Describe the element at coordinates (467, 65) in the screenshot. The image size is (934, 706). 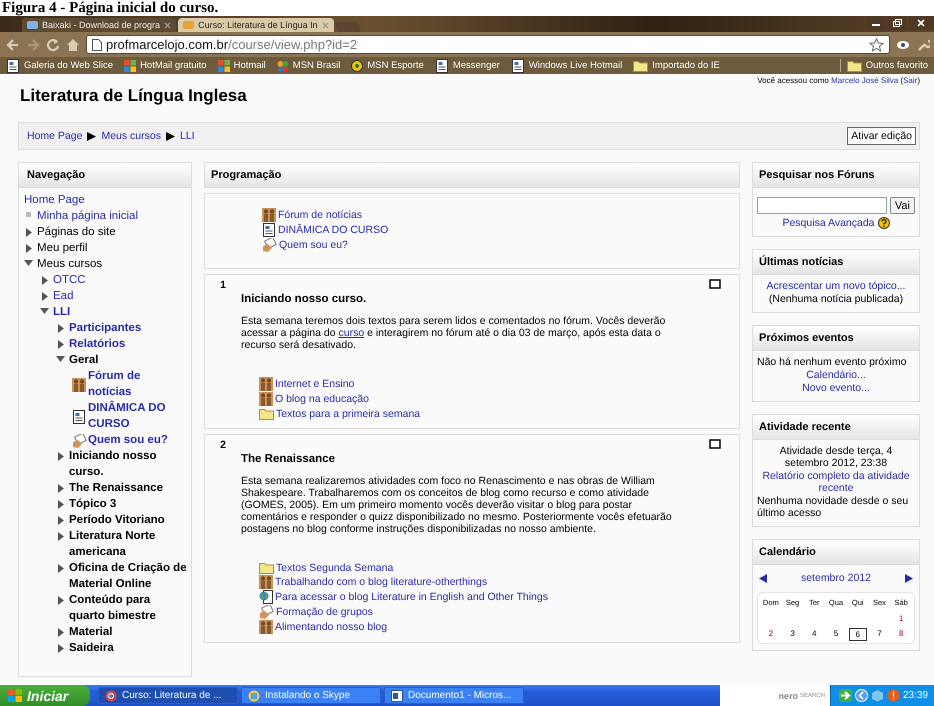
I see `bookmark: Messenger` at that location.